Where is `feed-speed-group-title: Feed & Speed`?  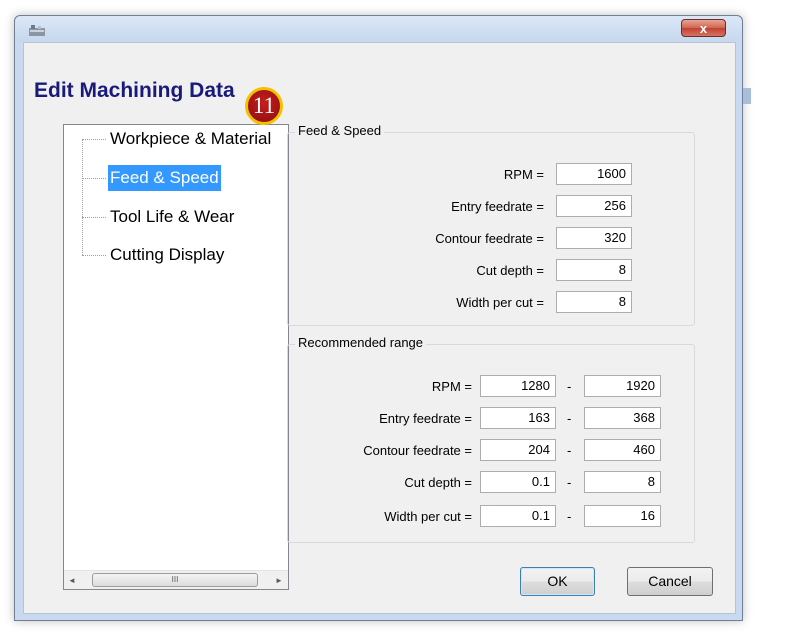
feed-speed-group-title: Feed & Speed is located at coordinates (340, 130).